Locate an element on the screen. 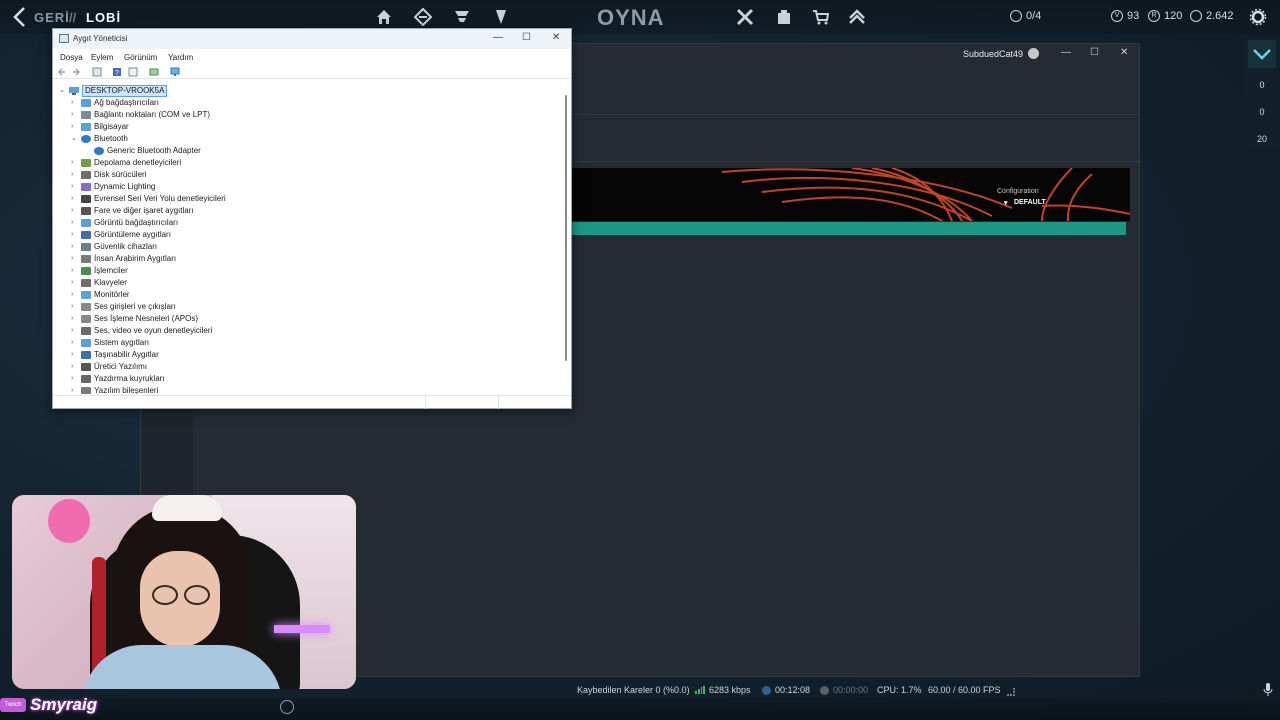 This screenshot has width=1280, height=720. menu-action: Eylem is located at coordinates (102, 56).